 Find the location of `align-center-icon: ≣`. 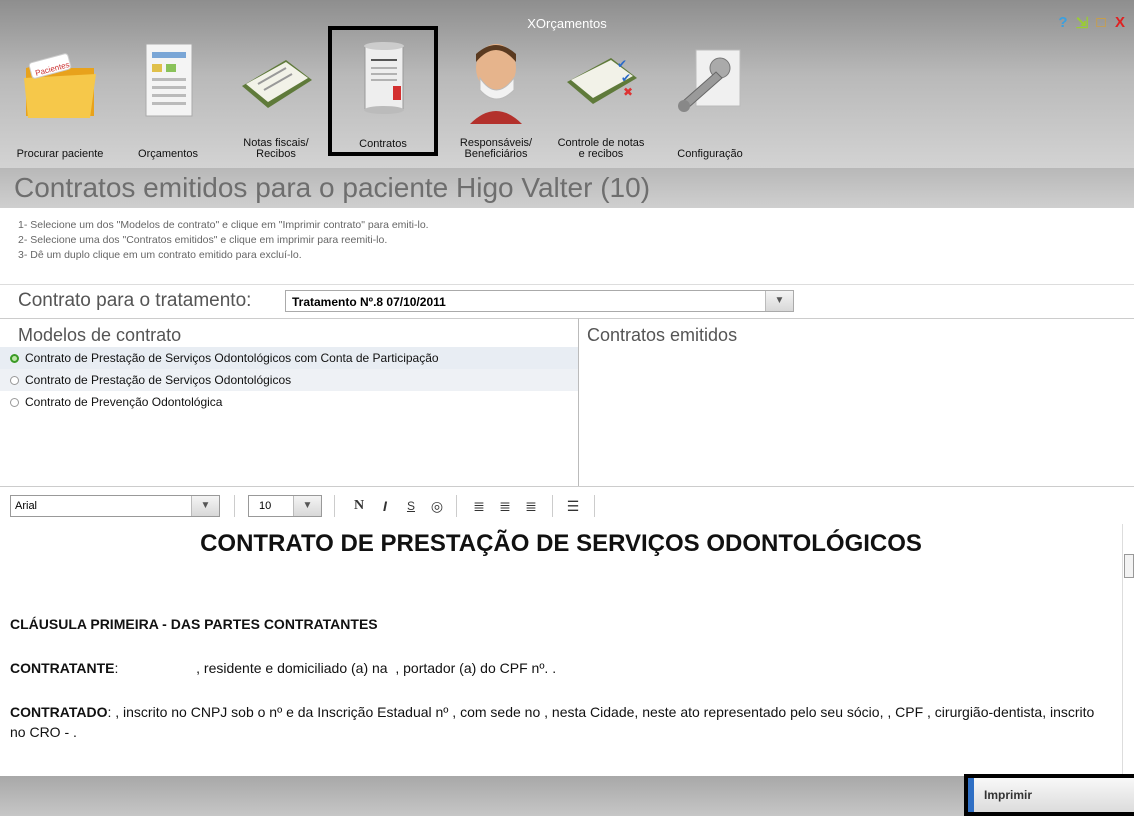

align-center-icon: ≣ is located at coordinates (505, 506).